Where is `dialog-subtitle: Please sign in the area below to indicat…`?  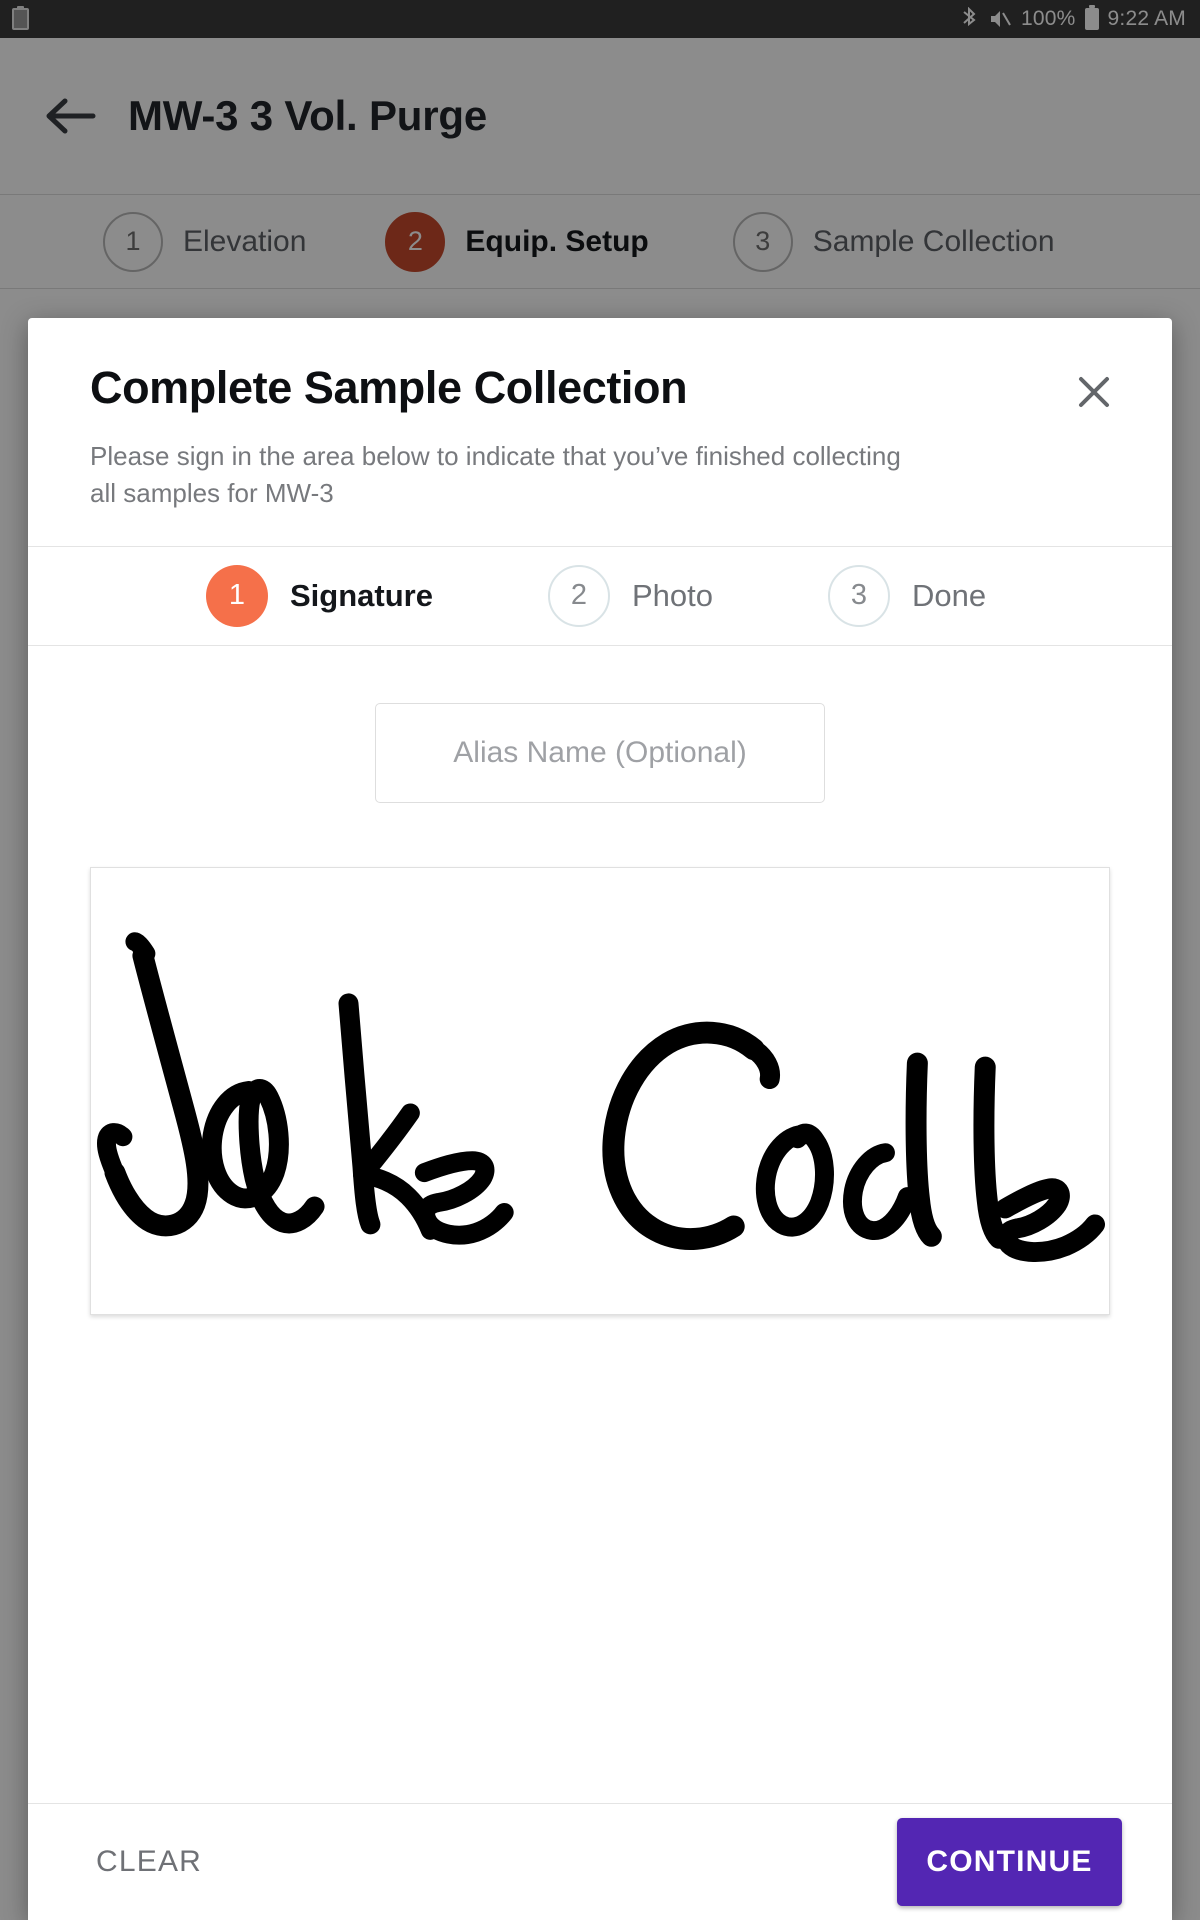
dialog-subtitle: Please sign in the area below to indicat… is located at coordinates (495, 474).